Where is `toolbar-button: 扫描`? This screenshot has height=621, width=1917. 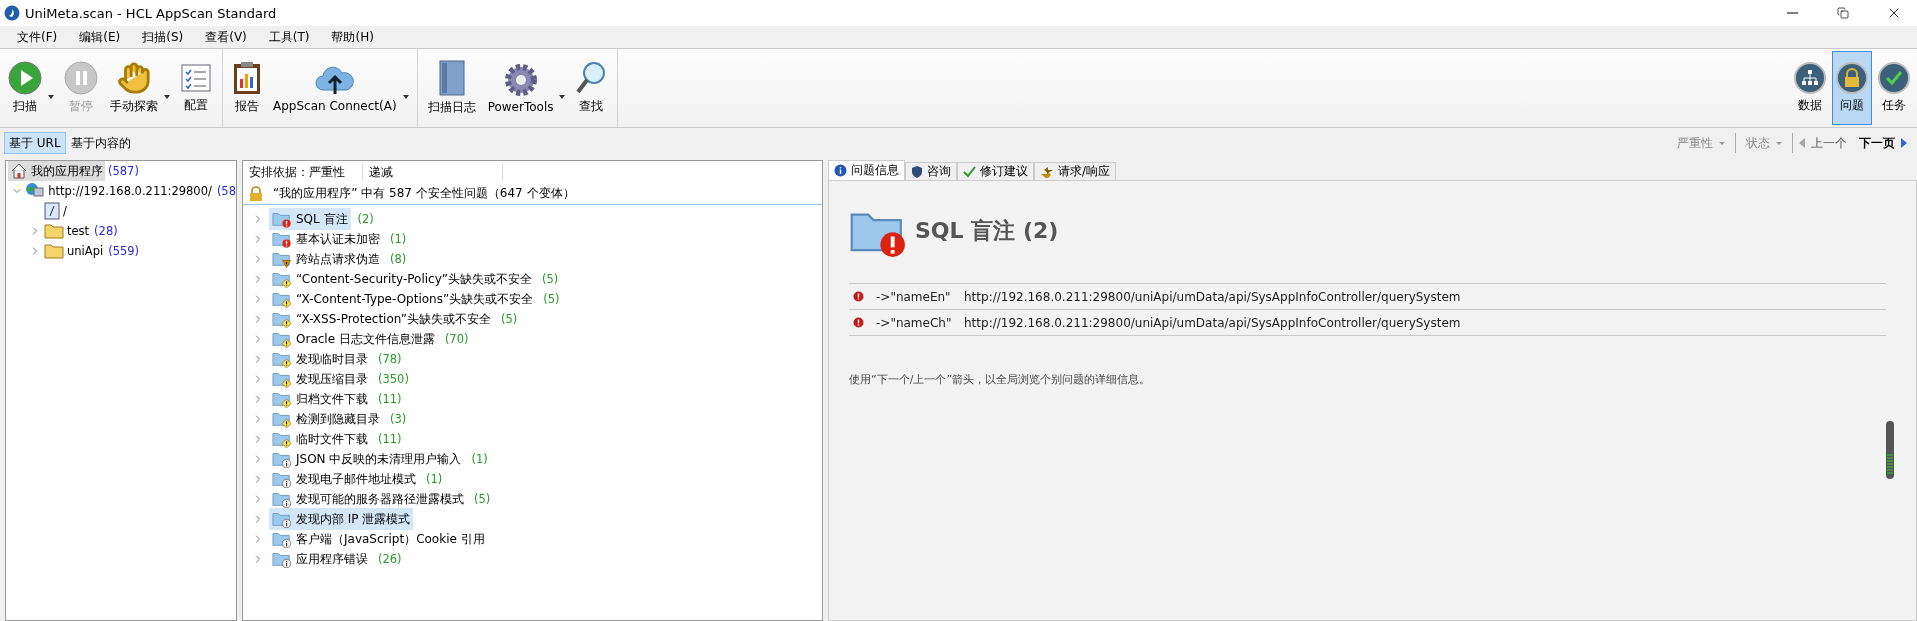 toolbar-button: 扫描 is located at coordinates (25, 88).